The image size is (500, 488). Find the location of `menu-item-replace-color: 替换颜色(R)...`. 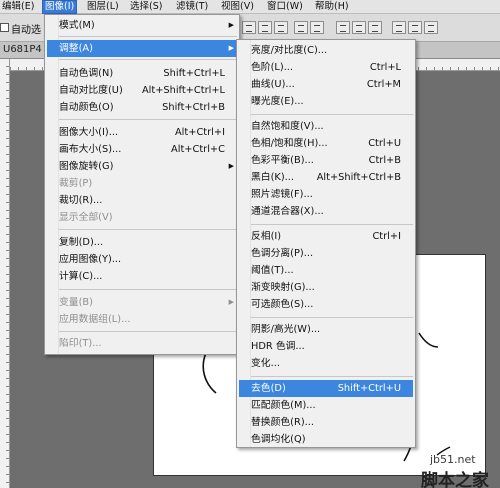

menu-item-replace-color: 替换颜色(R)... is located at coordinates (326, 422).